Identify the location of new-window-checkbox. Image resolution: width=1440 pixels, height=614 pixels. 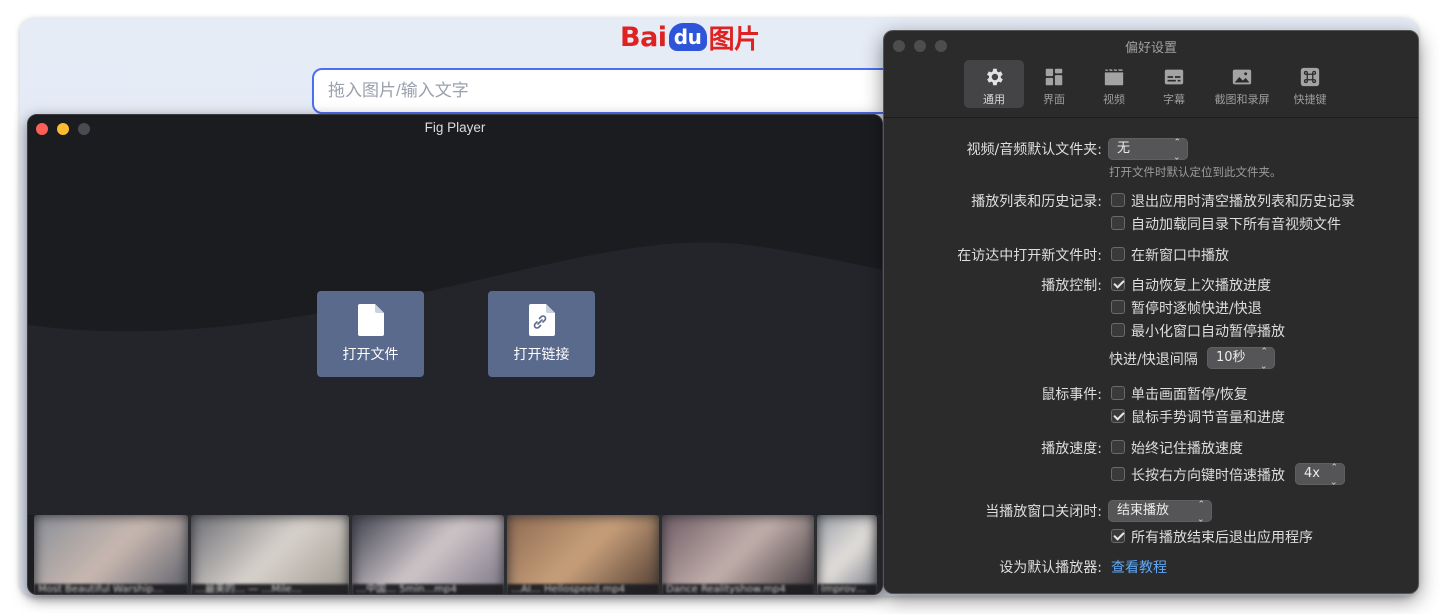
(1118, 254).